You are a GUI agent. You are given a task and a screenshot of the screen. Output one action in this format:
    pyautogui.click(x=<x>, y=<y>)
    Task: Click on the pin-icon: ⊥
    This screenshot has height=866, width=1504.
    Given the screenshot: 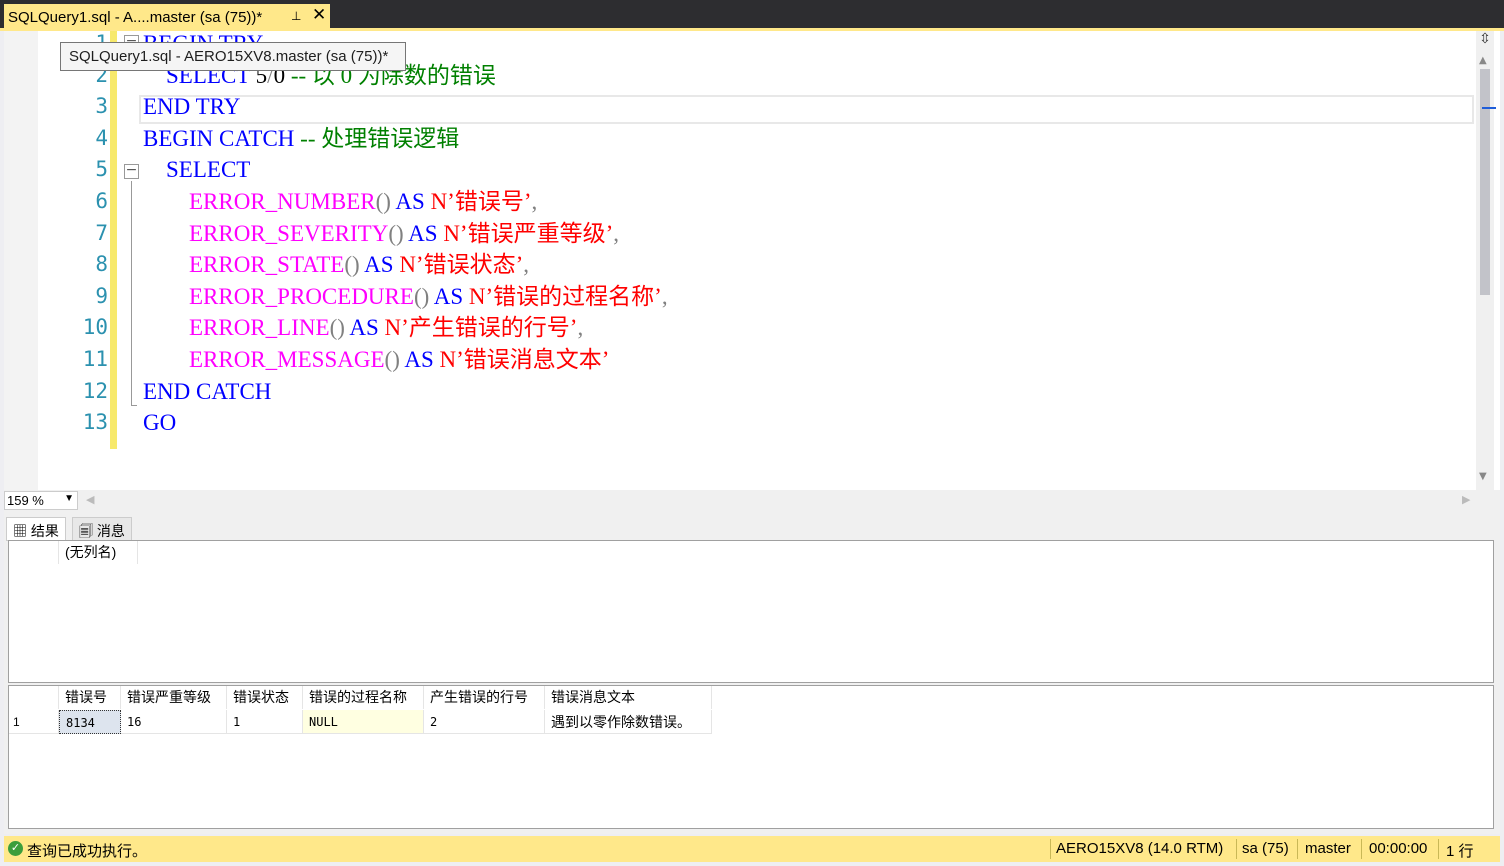 What is the action you would take?
    pyautogui.click(x=296, y=16)
    